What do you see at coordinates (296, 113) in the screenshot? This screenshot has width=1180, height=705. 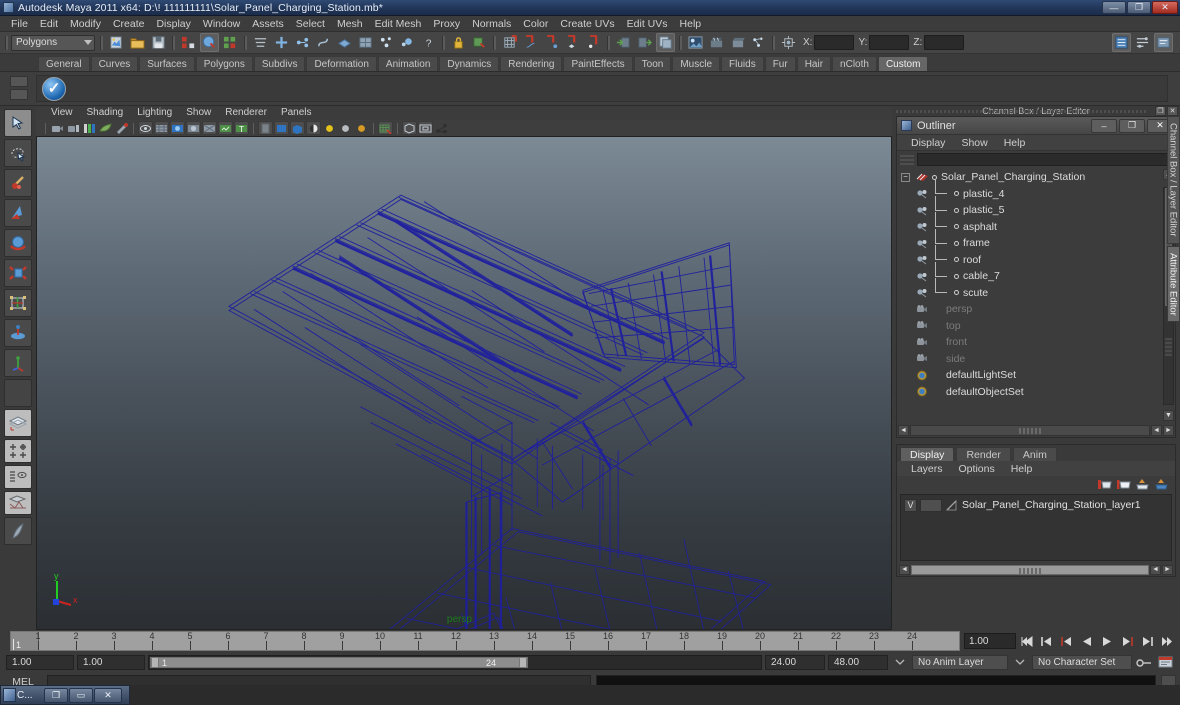 I see `viewport-menu-panels: Panels` at bounding box center [296, 113].